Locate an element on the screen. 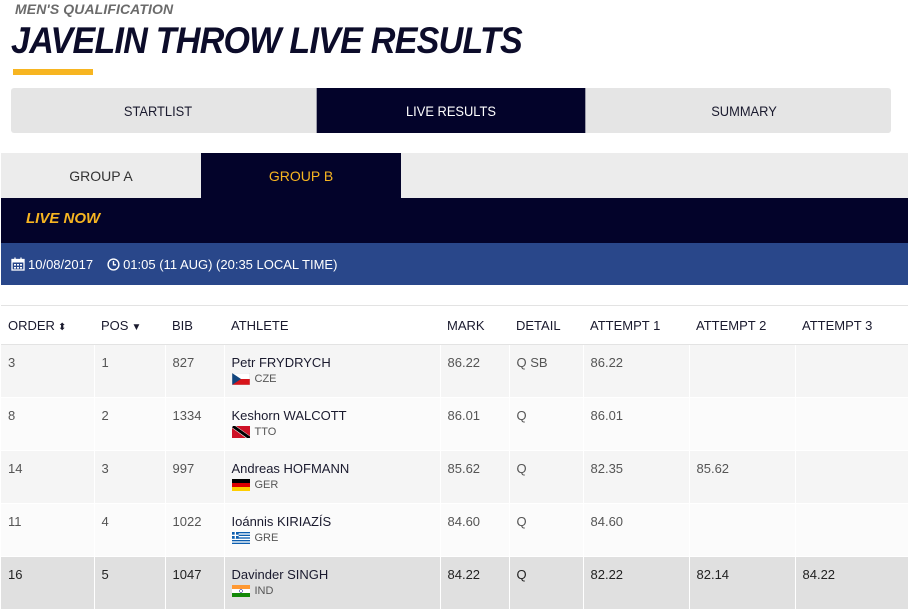 This screenshot has height=612, width=908. group-tabs: GROUP A GROUP B is located at coordinates (454, 175).